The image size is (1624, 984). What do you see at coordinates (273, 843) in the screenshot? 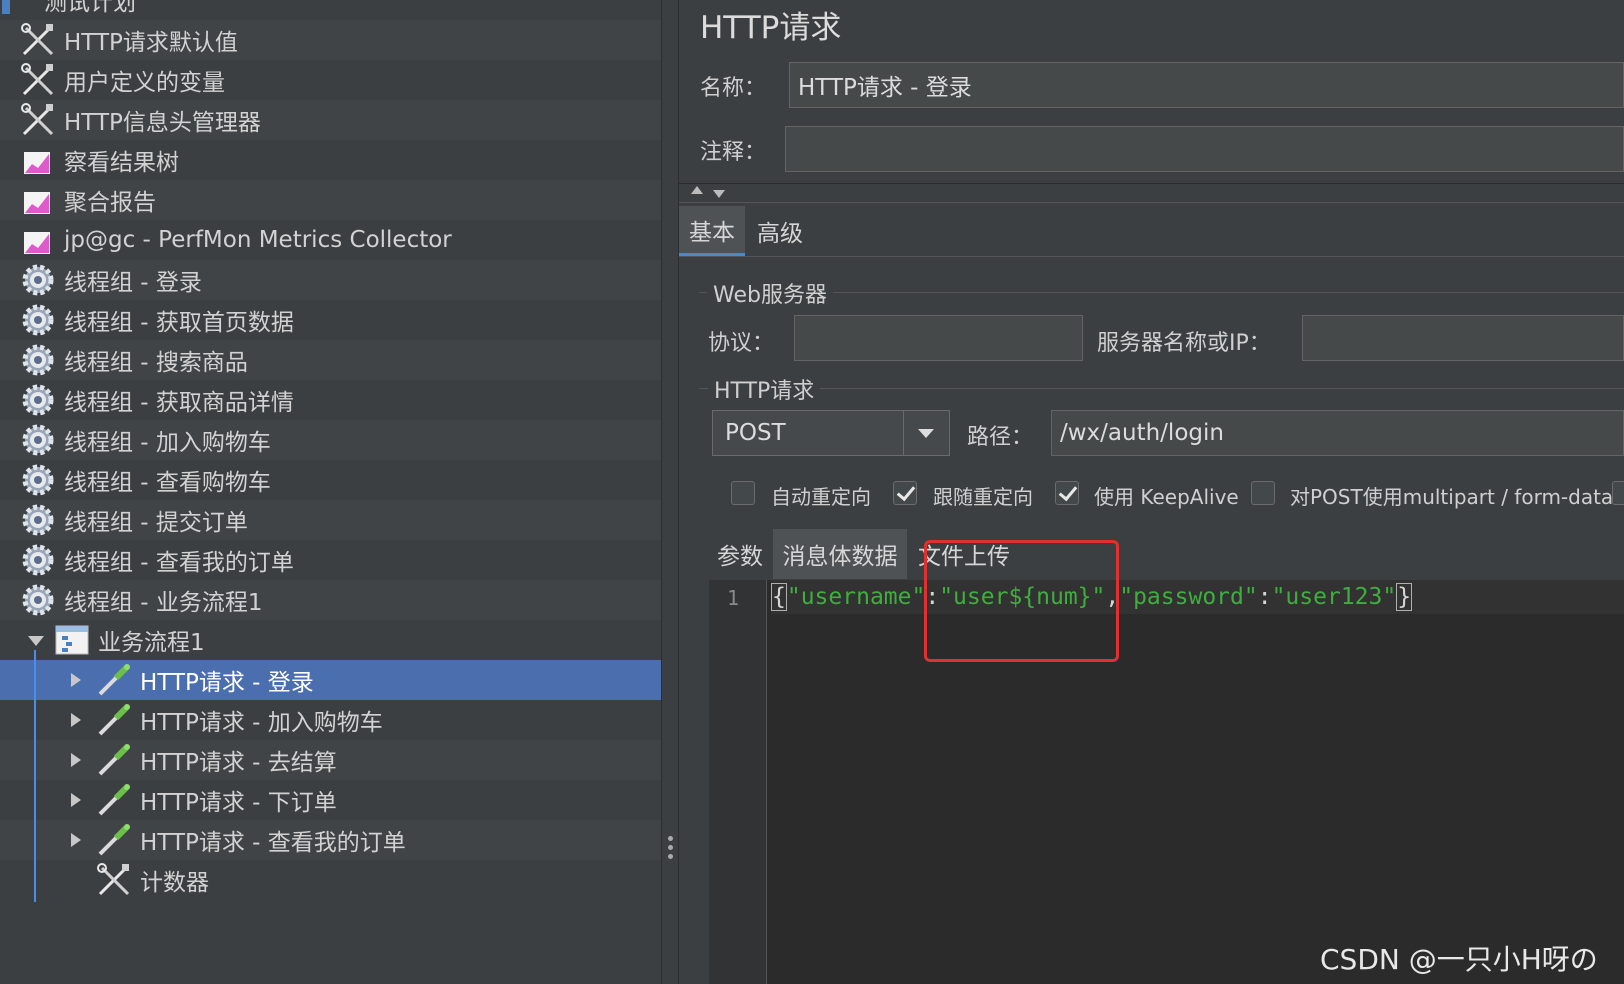
I see `tree-item-label: HTTP请求 - 查看我的订单` at bounding box center [273, 843].